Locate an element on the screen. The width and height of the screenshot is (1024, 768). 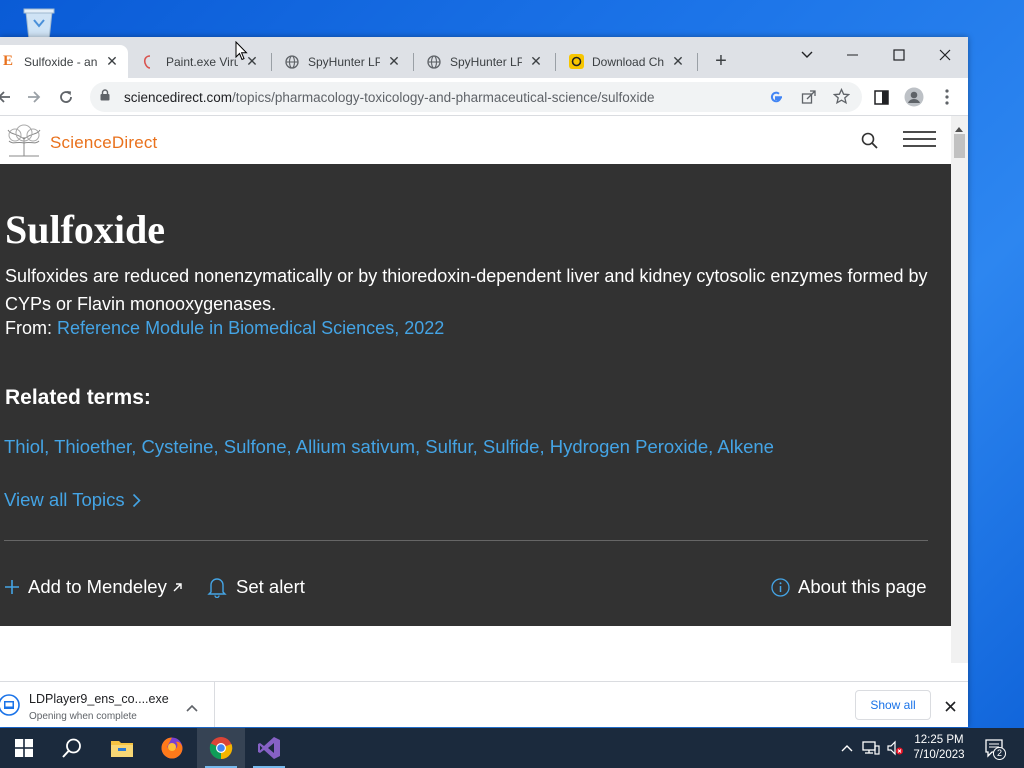
page-title: Sulfoxide is located at coordinates (85, 229).